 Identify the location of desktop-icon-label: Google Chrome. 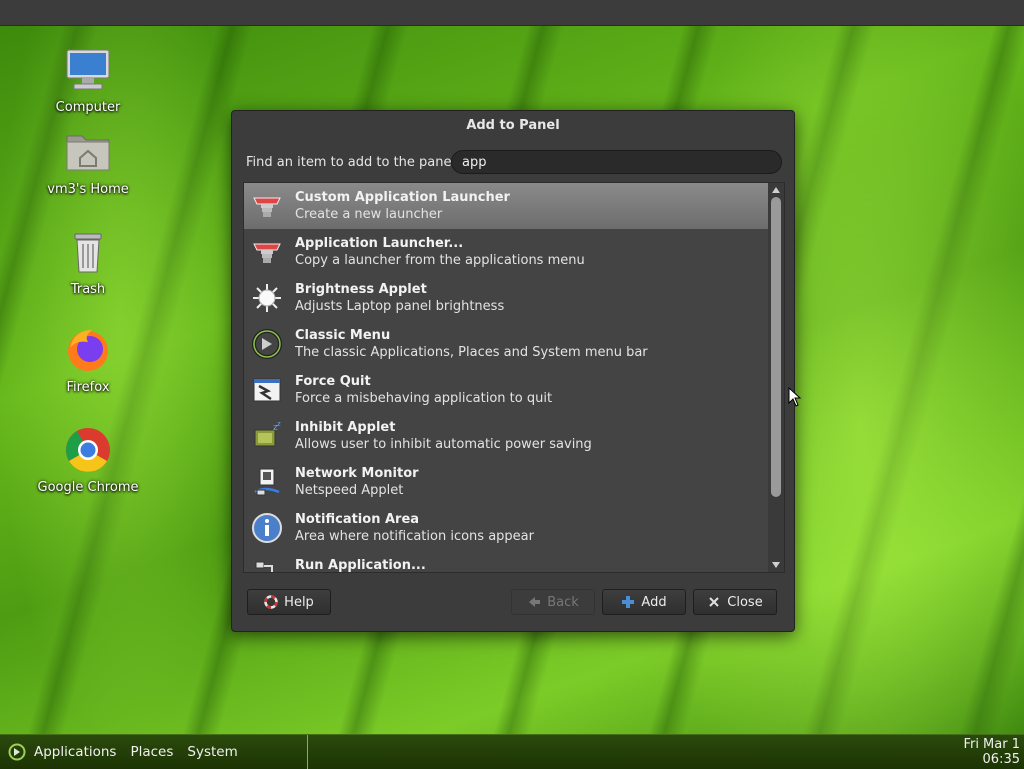
(88, 487).